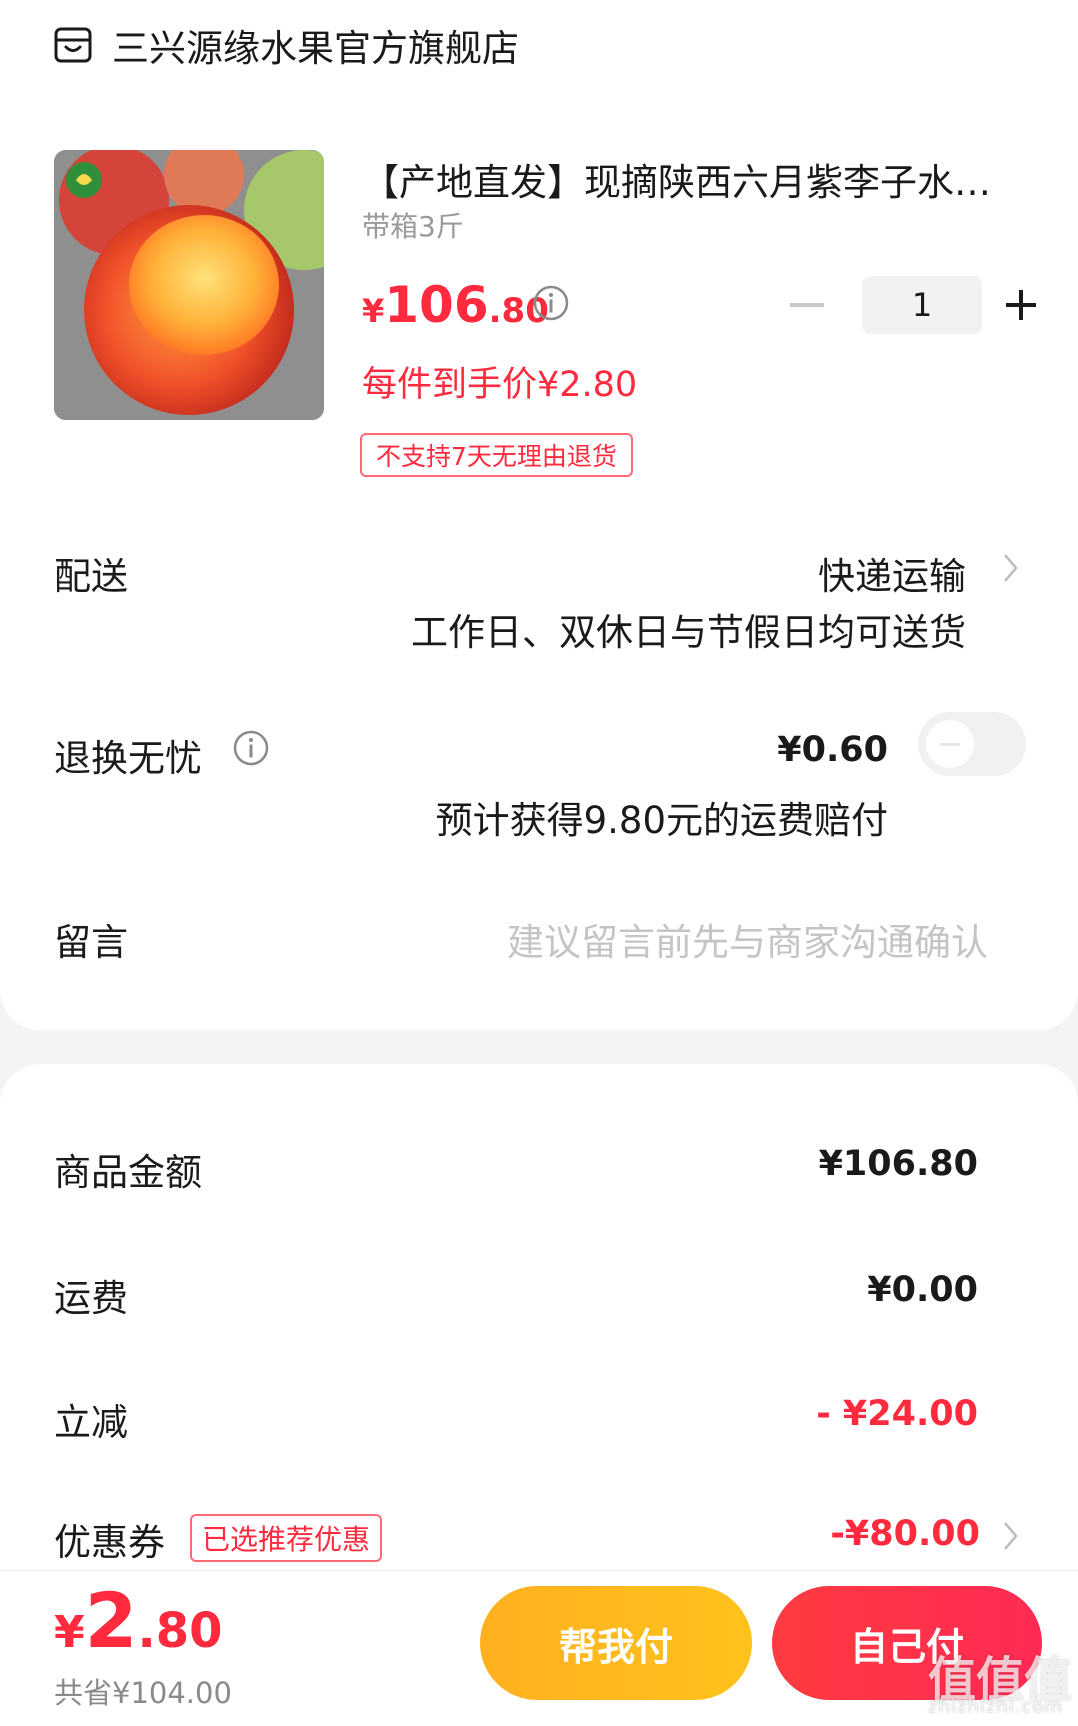 Image resolution: width=1078 pixels, height=1726 pixels. I want to click on total-symbol: ¥, so click(69, 1632).